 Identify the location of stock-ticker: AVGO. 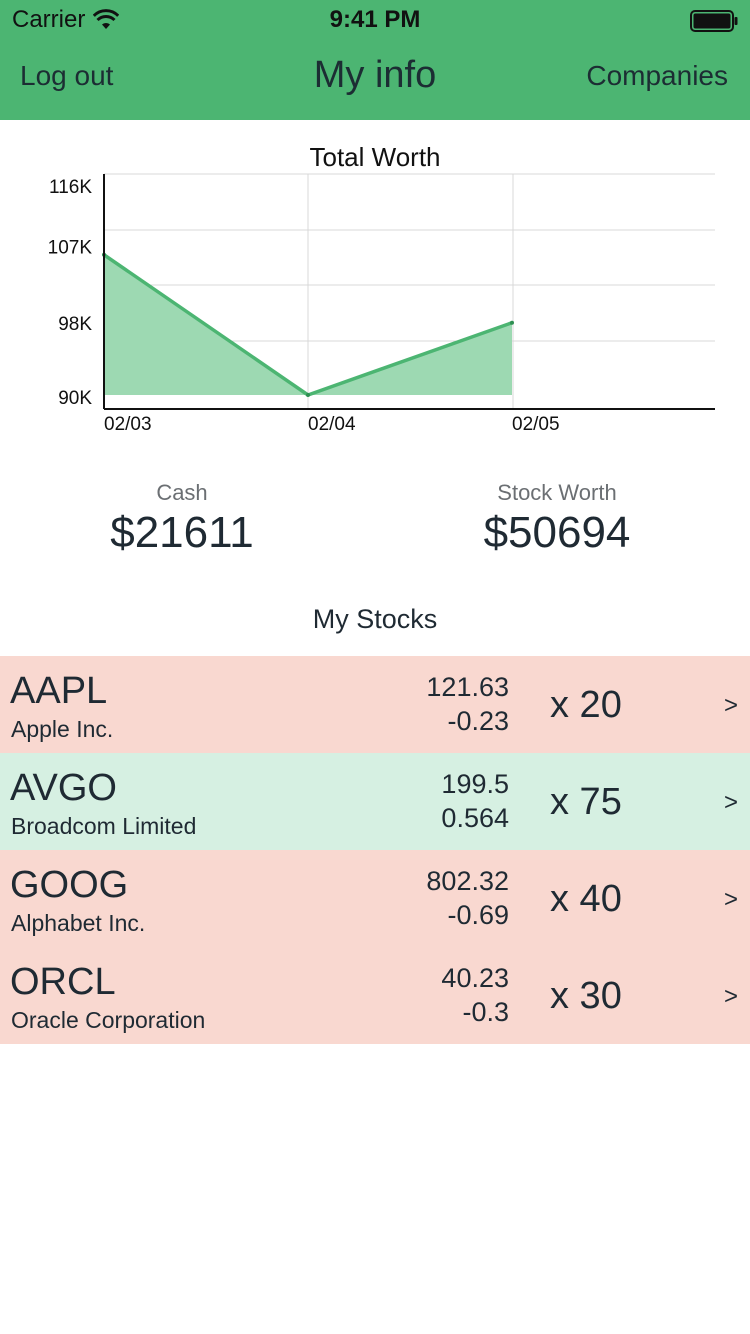
(63, 788).